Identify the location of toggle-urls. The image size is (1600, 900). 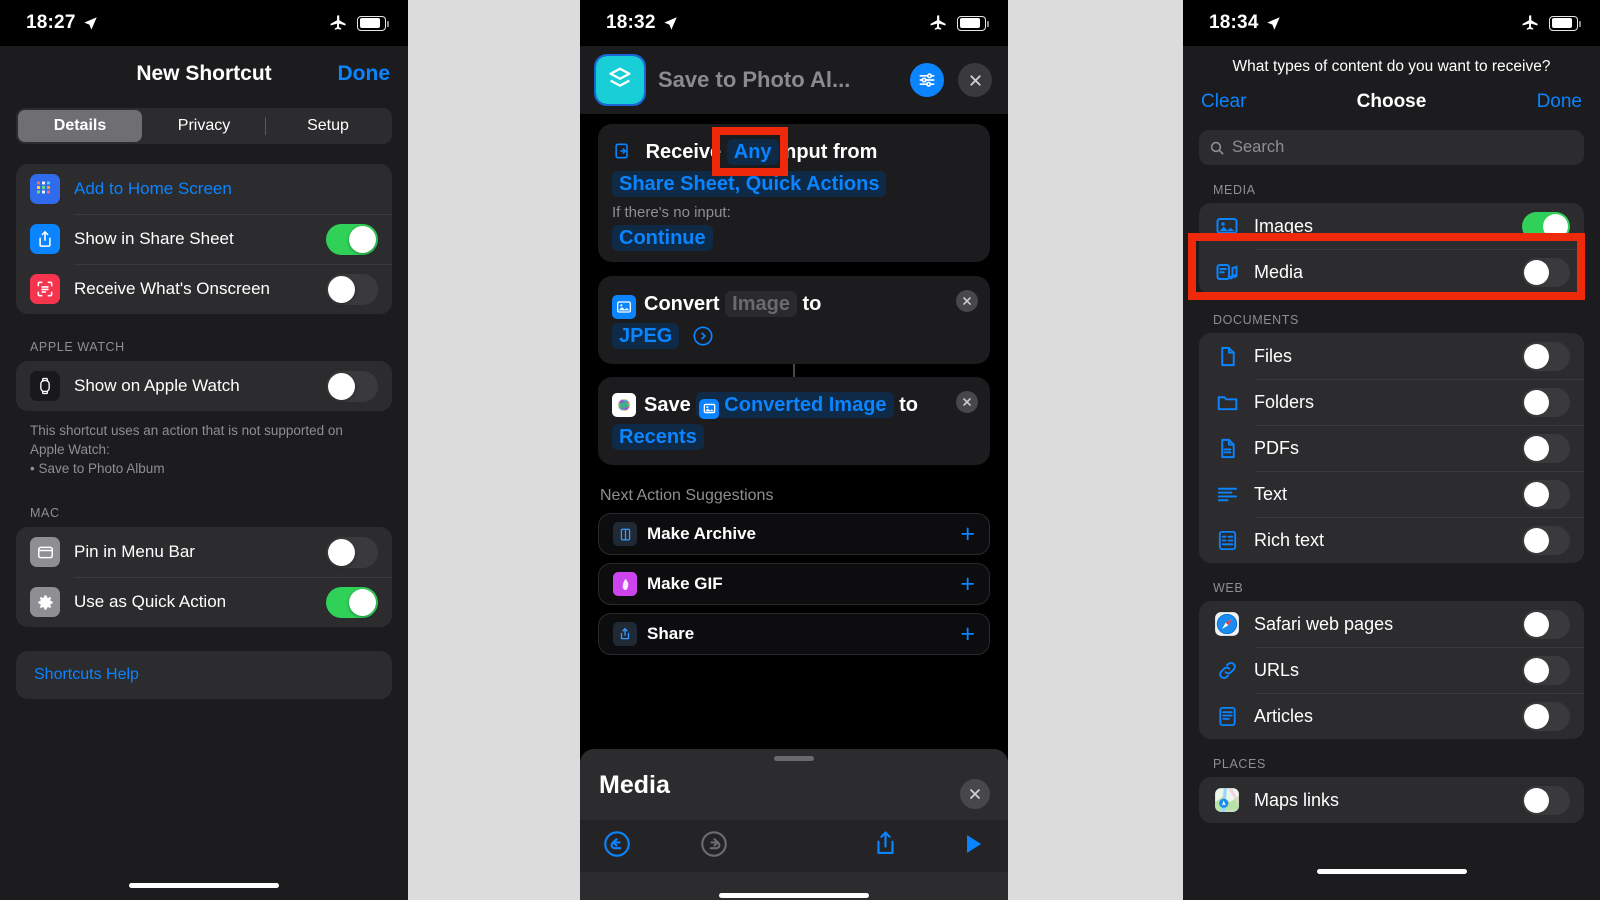
(1546, 670).